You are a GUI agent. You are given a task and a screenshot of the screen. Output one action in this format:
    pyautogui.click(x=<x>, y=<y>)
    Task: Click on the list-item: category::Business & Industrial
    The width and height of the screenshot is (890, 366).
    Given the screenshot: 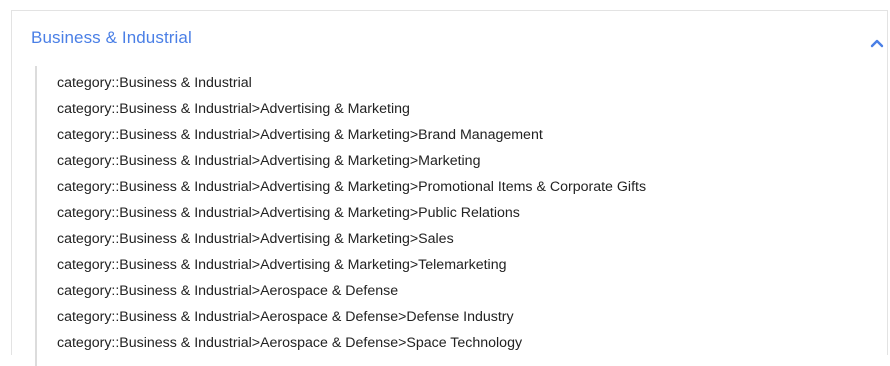 What is the action you would take?
    pyautogui.click(x=154, y=83)
    